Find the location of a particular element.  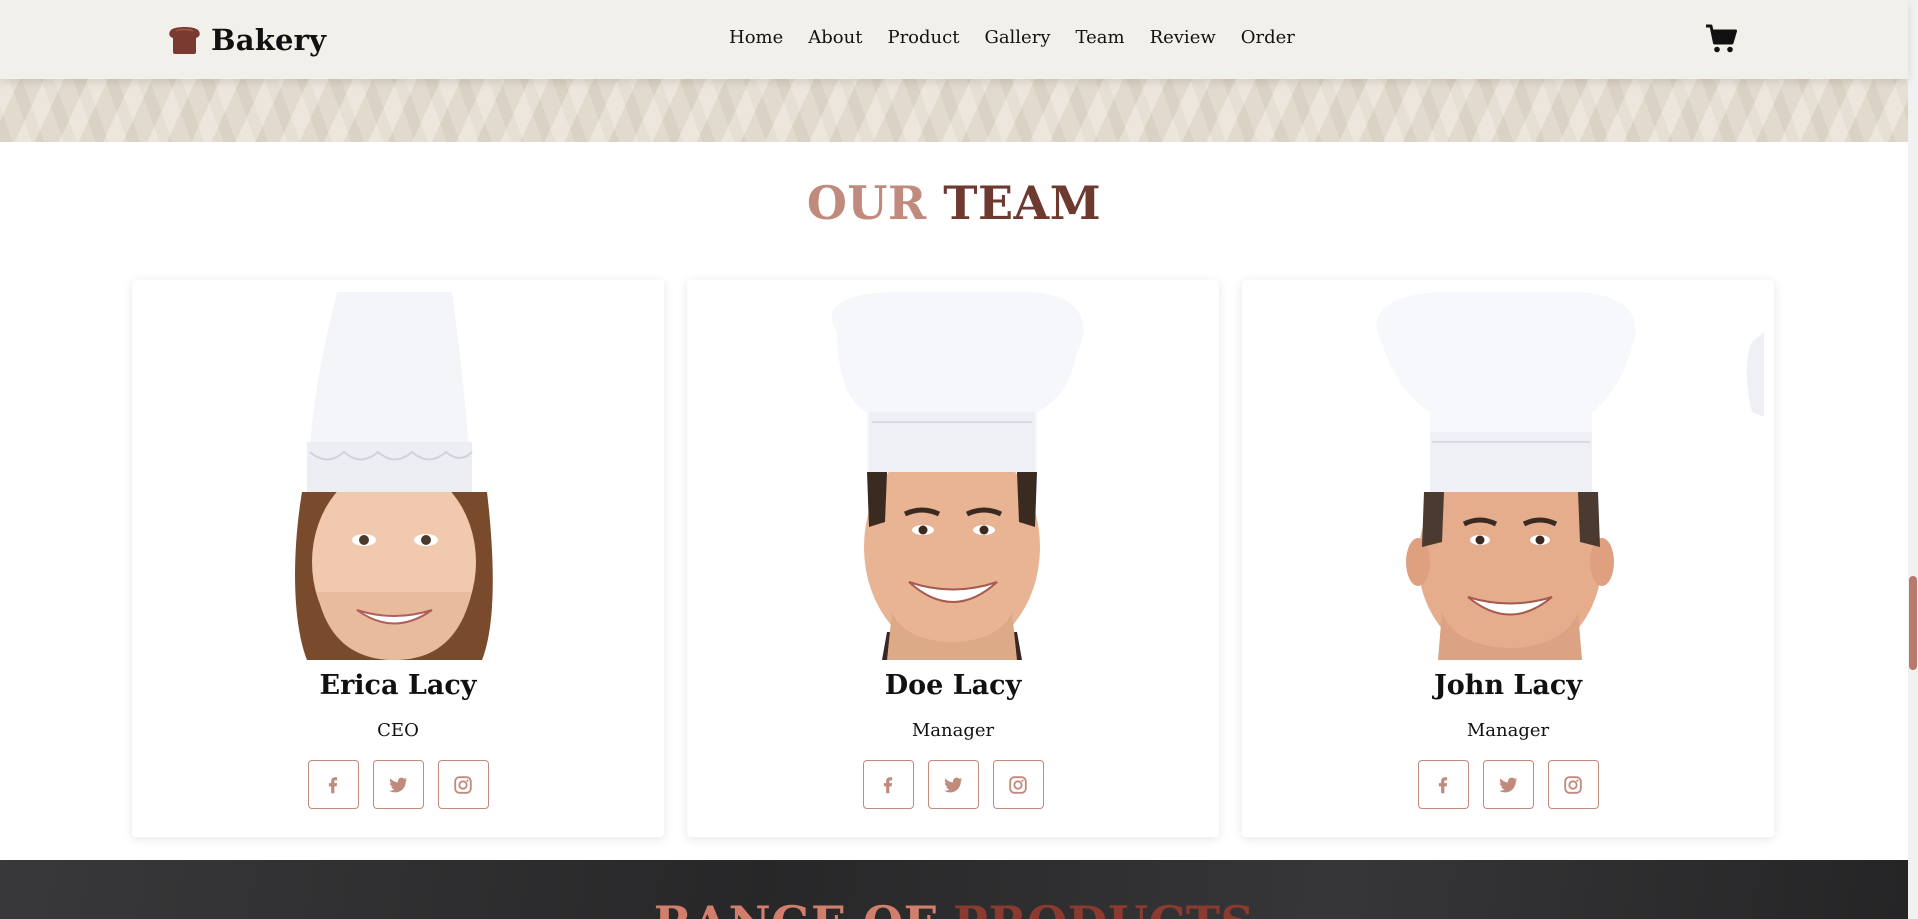

team-section-title: OUR TEAM is located at coordinates (954, 203).